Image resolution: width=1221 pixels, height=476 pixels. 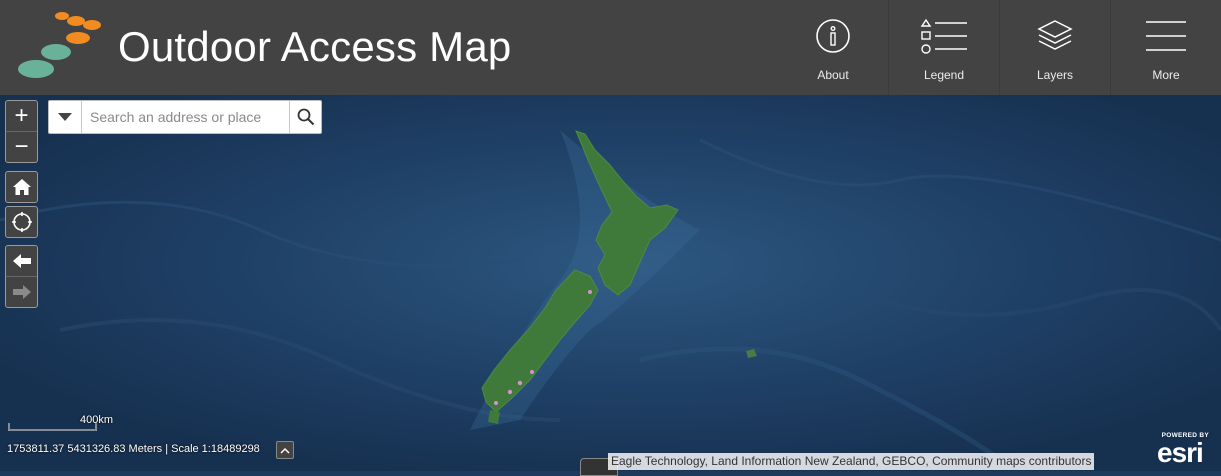 What do you see at coordinates (944, 75) in the screenshot?
I see `nav-legend-label: Legend` at bounding box center [944, 75].